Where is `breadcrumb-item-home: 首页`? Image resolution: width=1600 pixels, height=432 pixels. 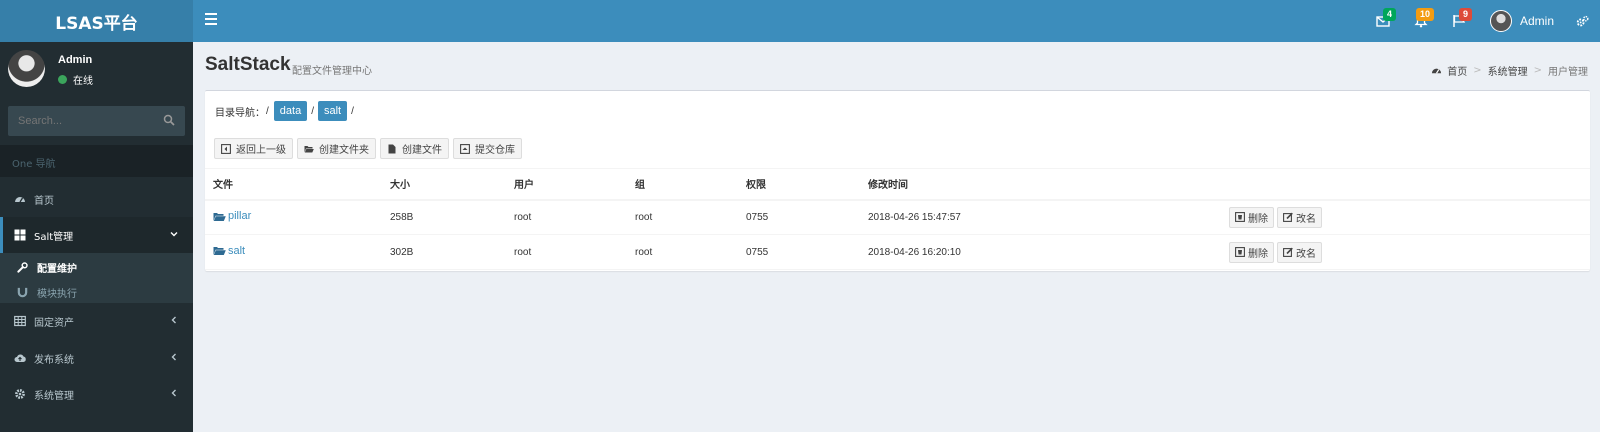 breadcrumb-item-home: 首页 is located at coordinates (1457, 70).